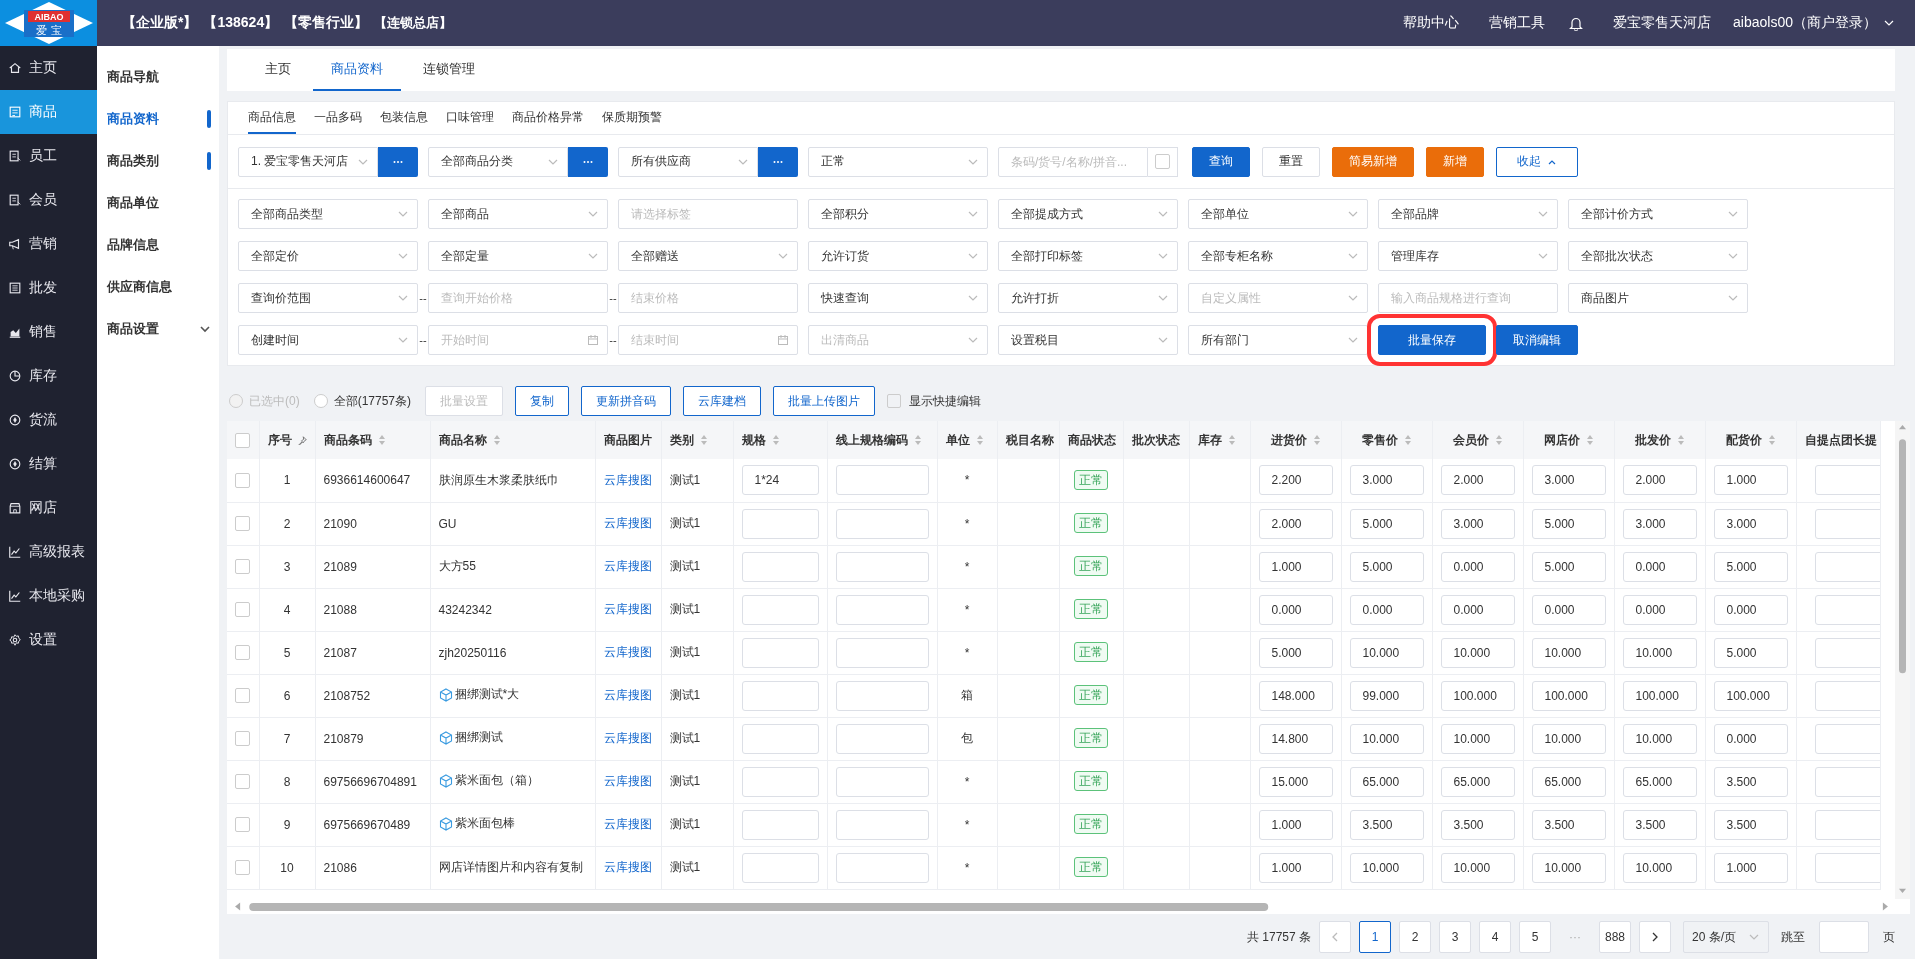  Describe the element at coordinates (404, 118) in the screenshot. I see `sub-tab: 包装信息` at that location.